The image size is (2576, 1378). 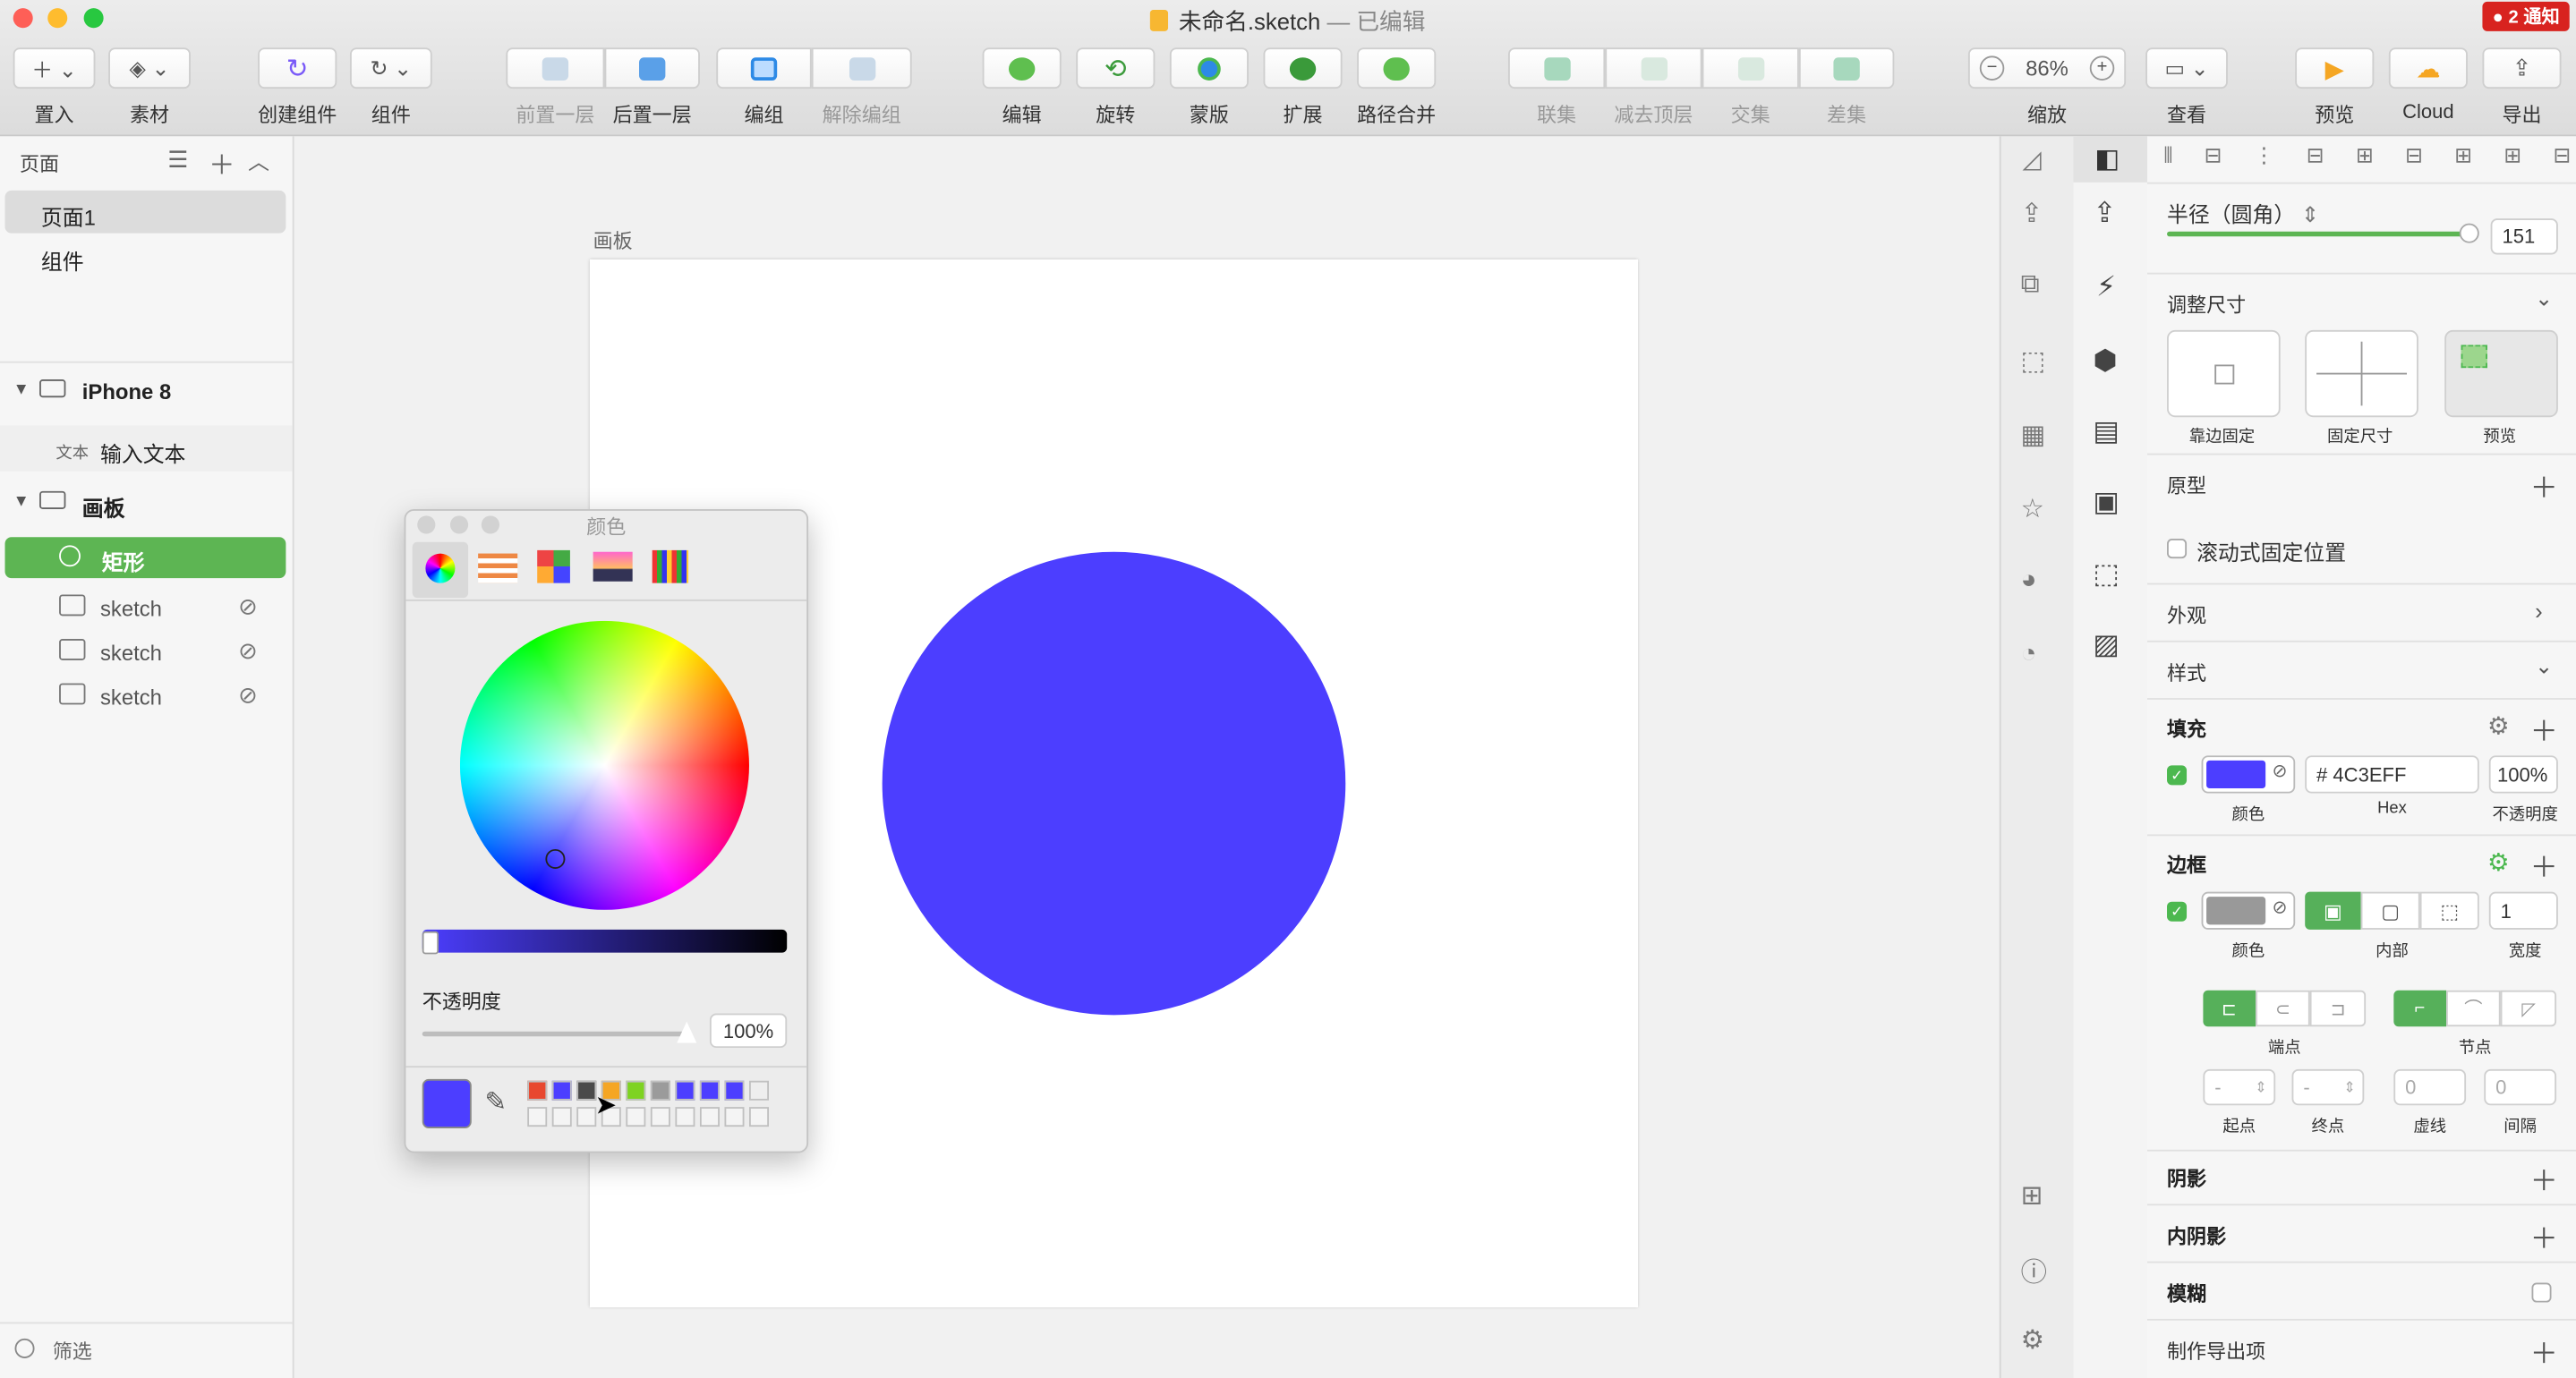 I want to click on ruler-icon: ◿, so click(x=2032, y=160).